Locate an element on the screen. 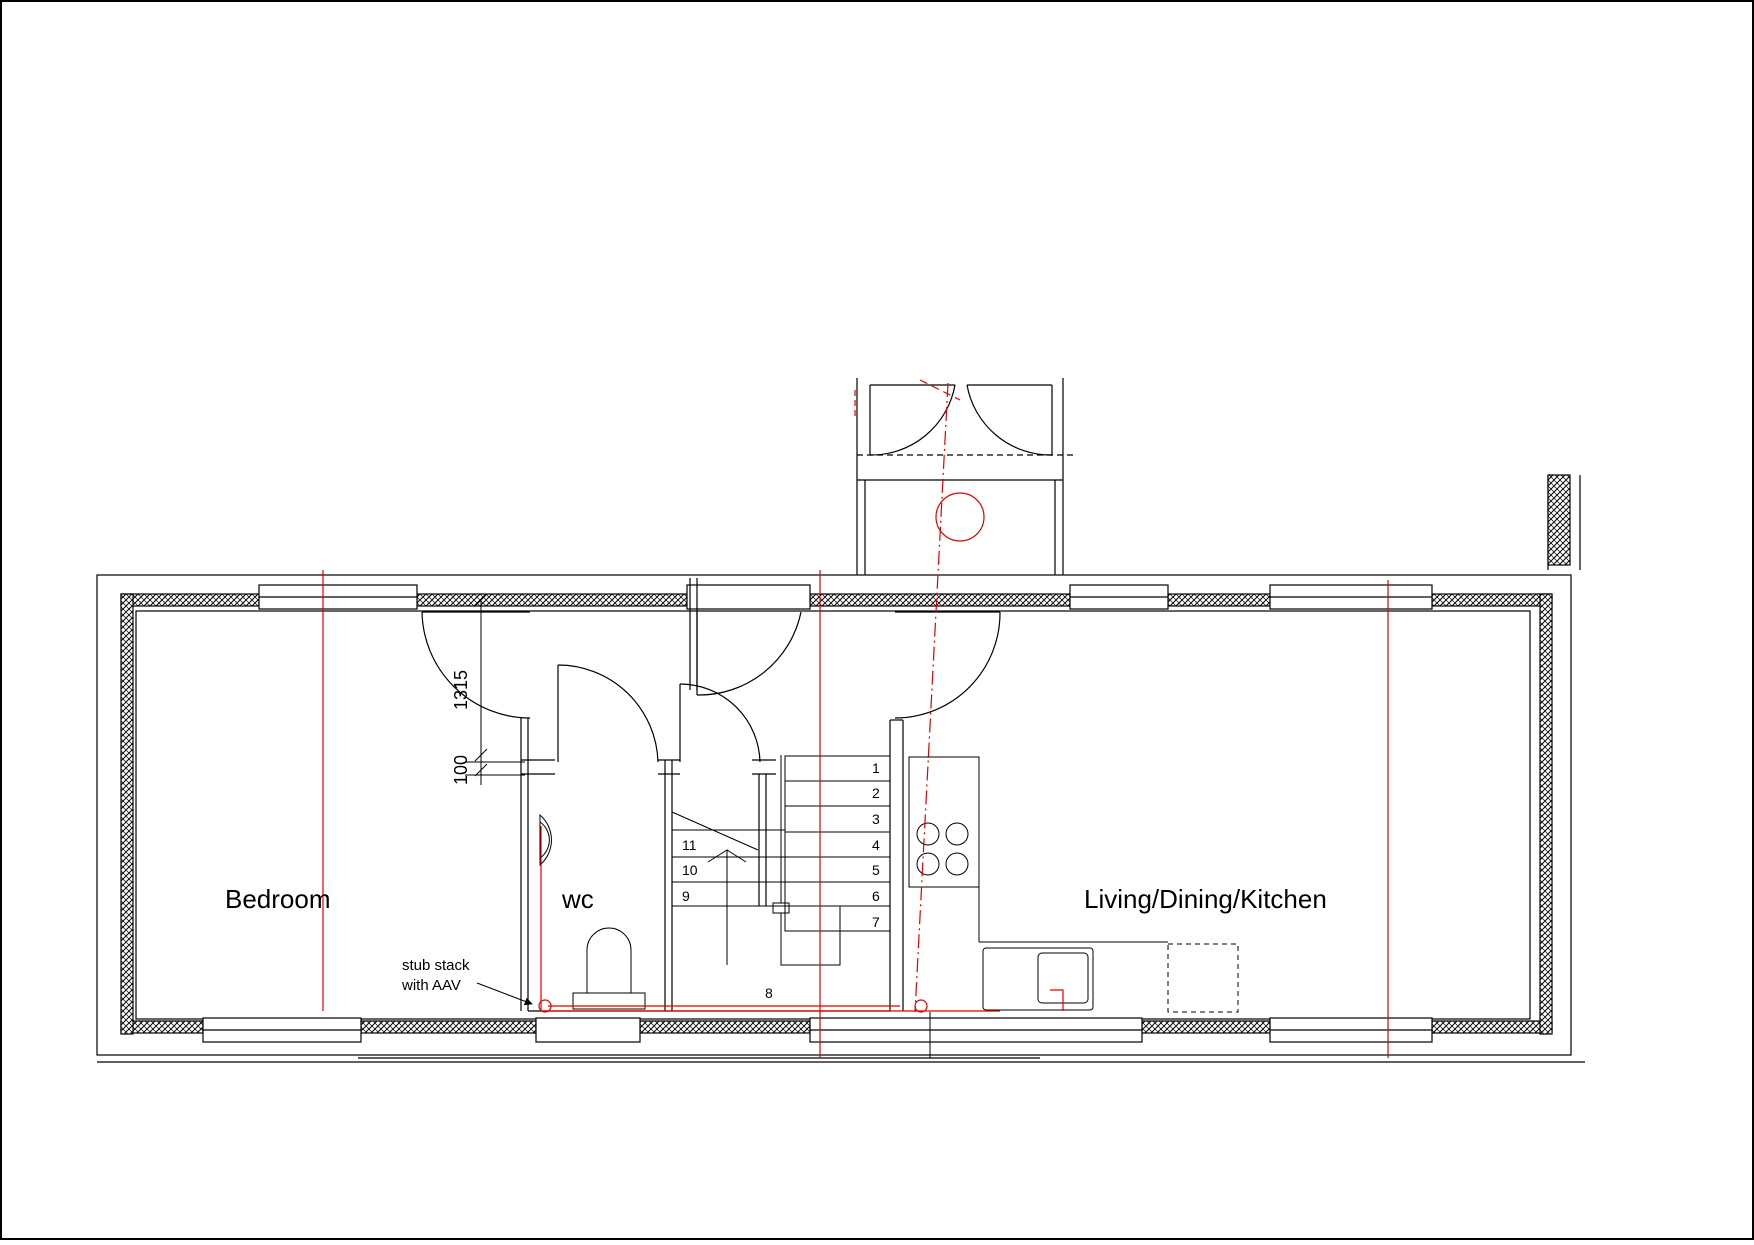 The height and width of the screenshot is (1245, 1754). manhole-icon is located at coordinates (960, 517).